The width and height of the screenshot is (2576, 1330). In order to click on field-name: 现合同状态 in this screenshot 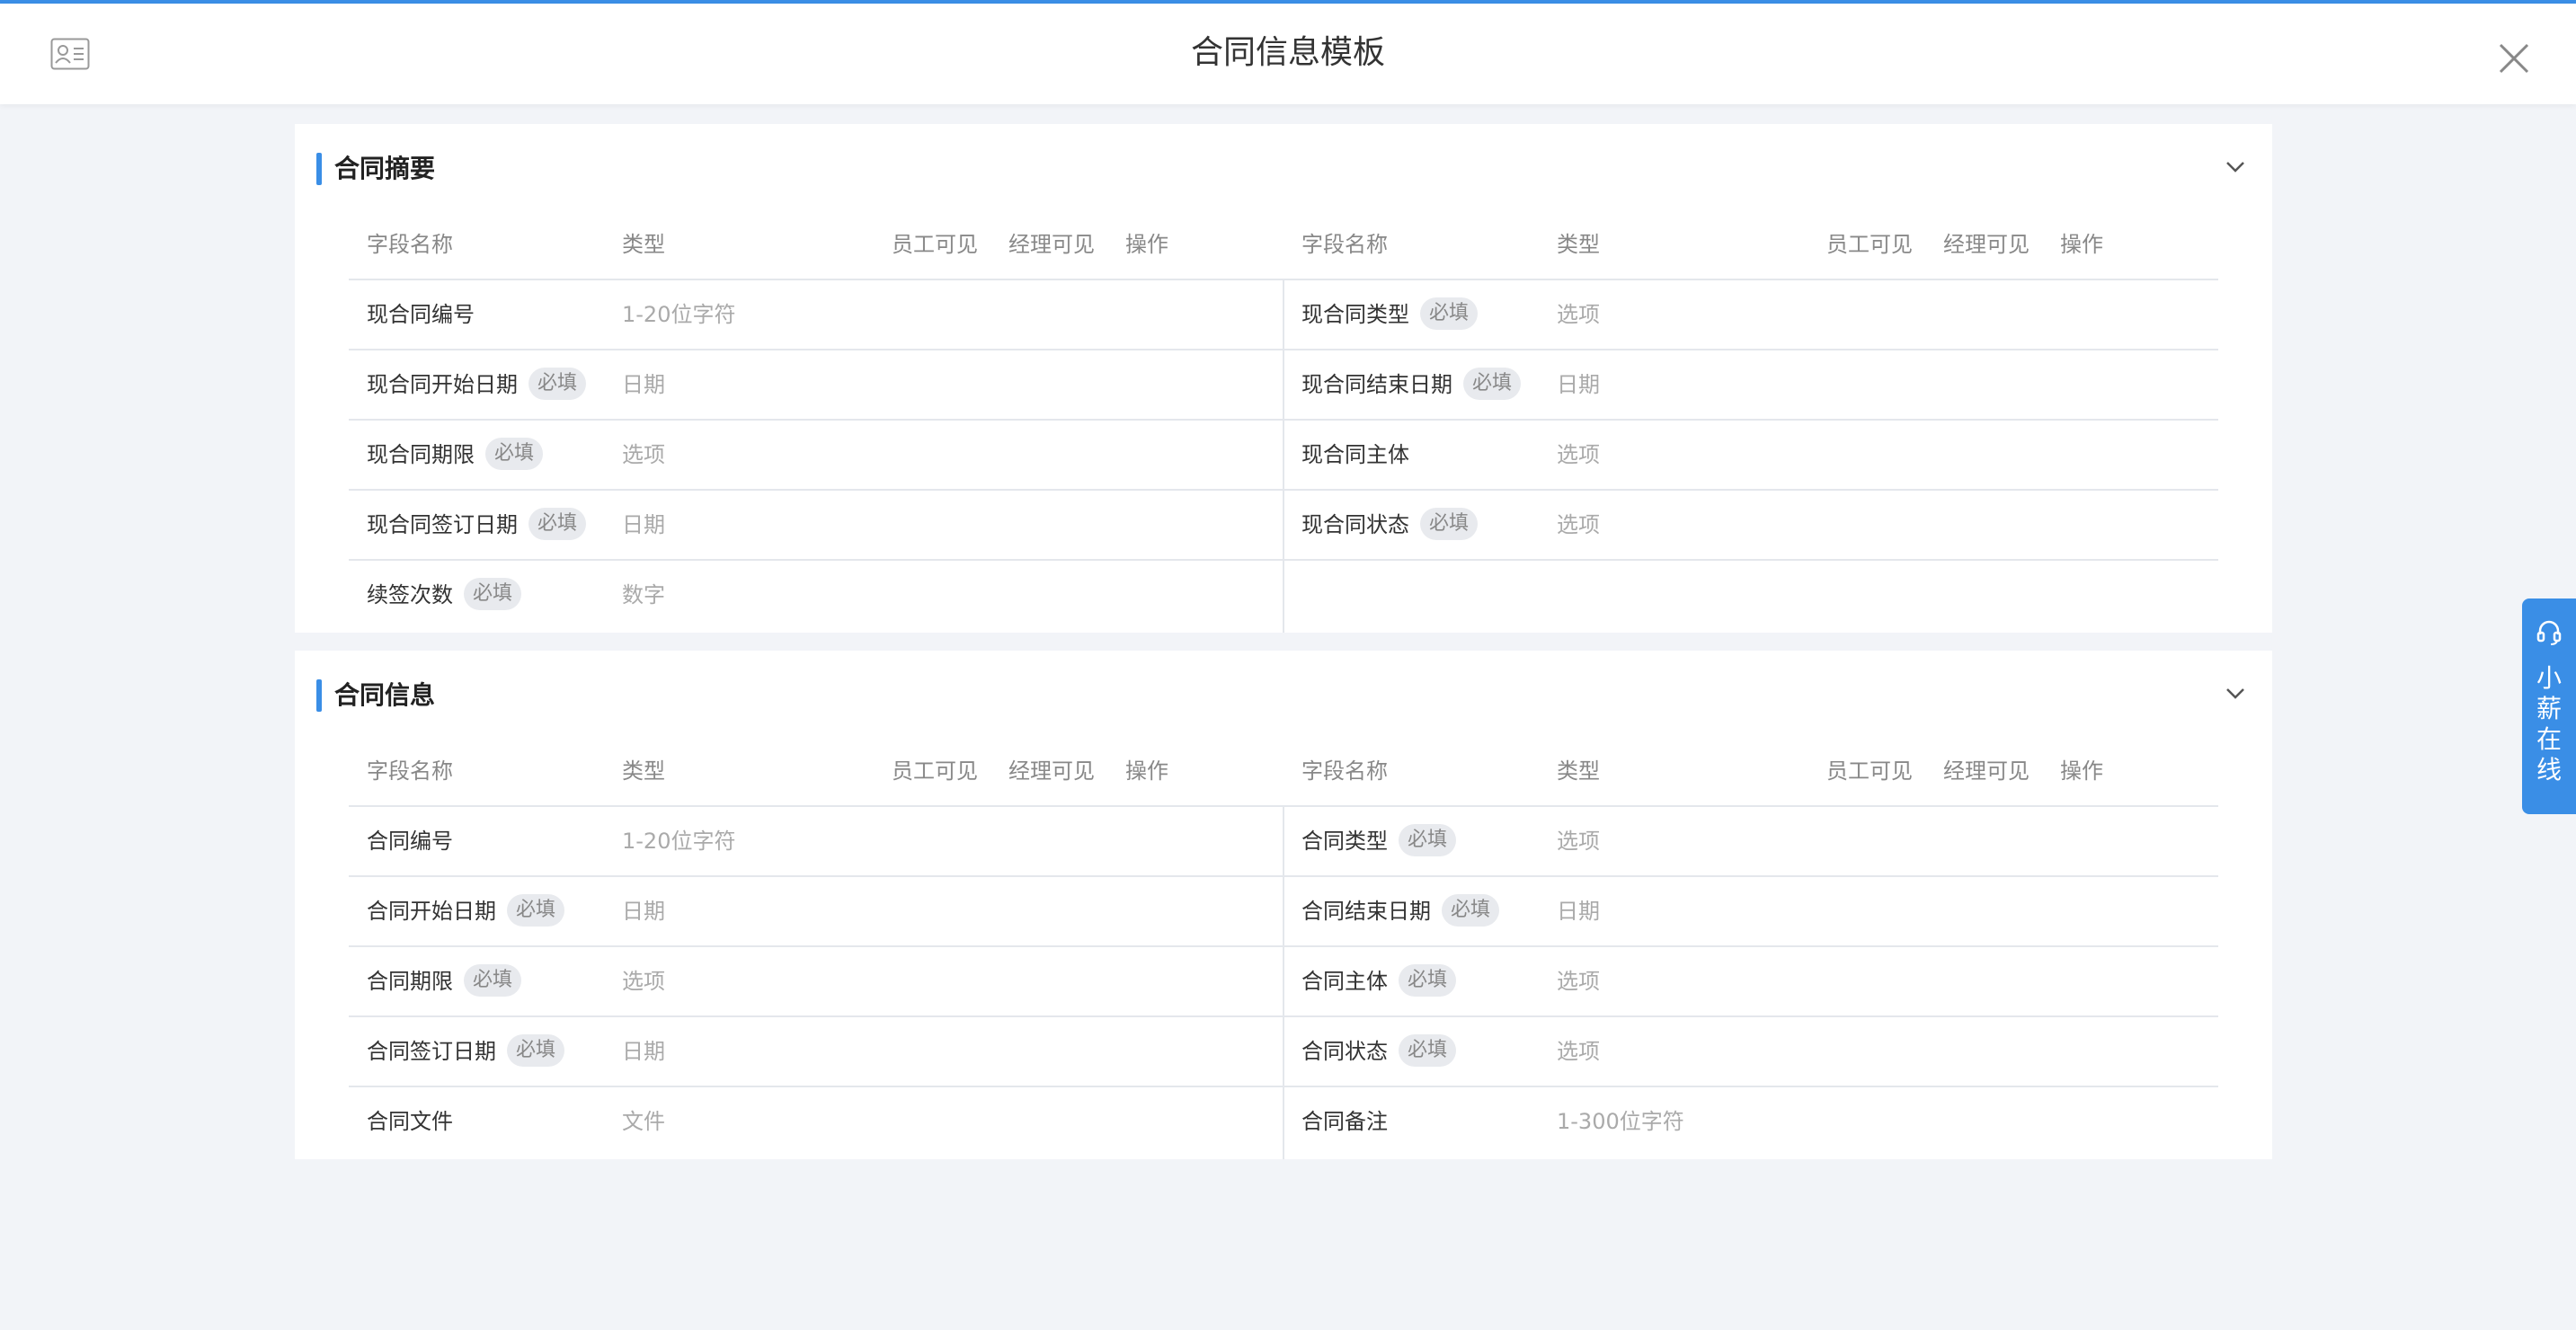, I will do `click(1355, 524)`.